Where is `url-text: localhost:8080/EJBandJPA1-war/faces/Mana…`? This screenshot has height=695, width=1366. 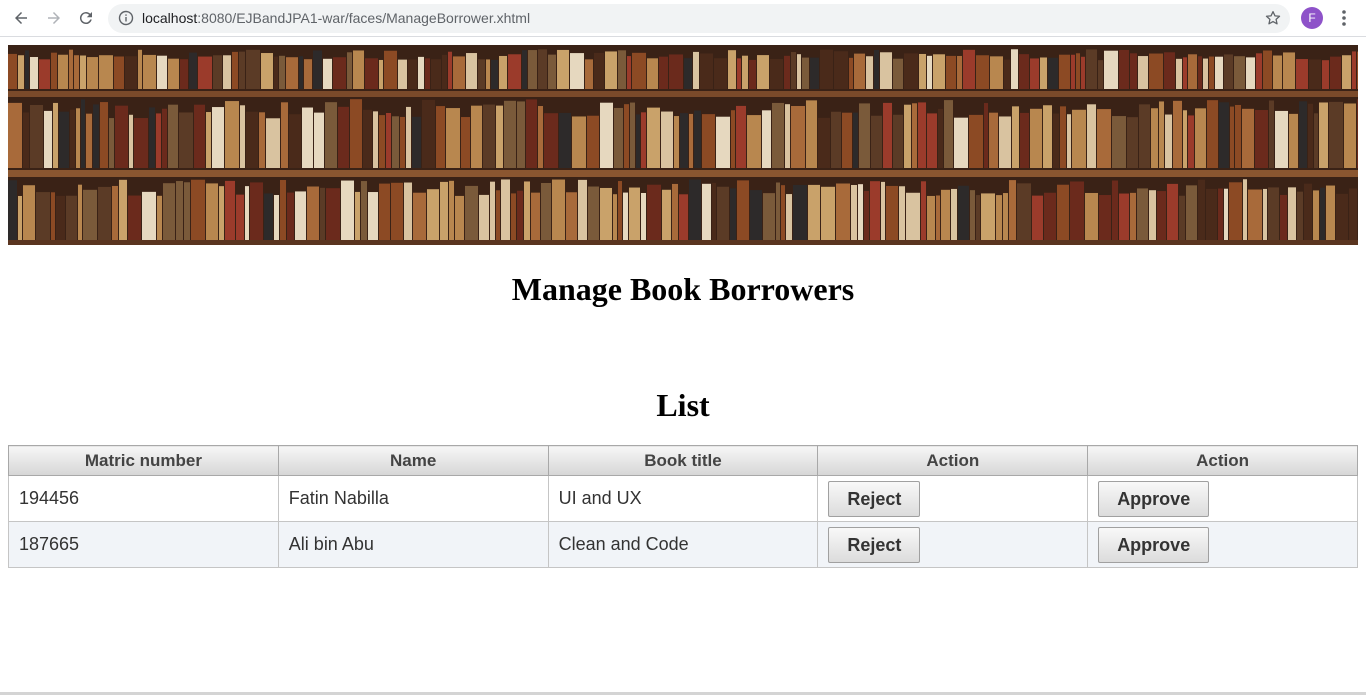
url-text: localhost:8080/EJBandJPA1-war/faces/Mana… is located at coordinates (336, 18).